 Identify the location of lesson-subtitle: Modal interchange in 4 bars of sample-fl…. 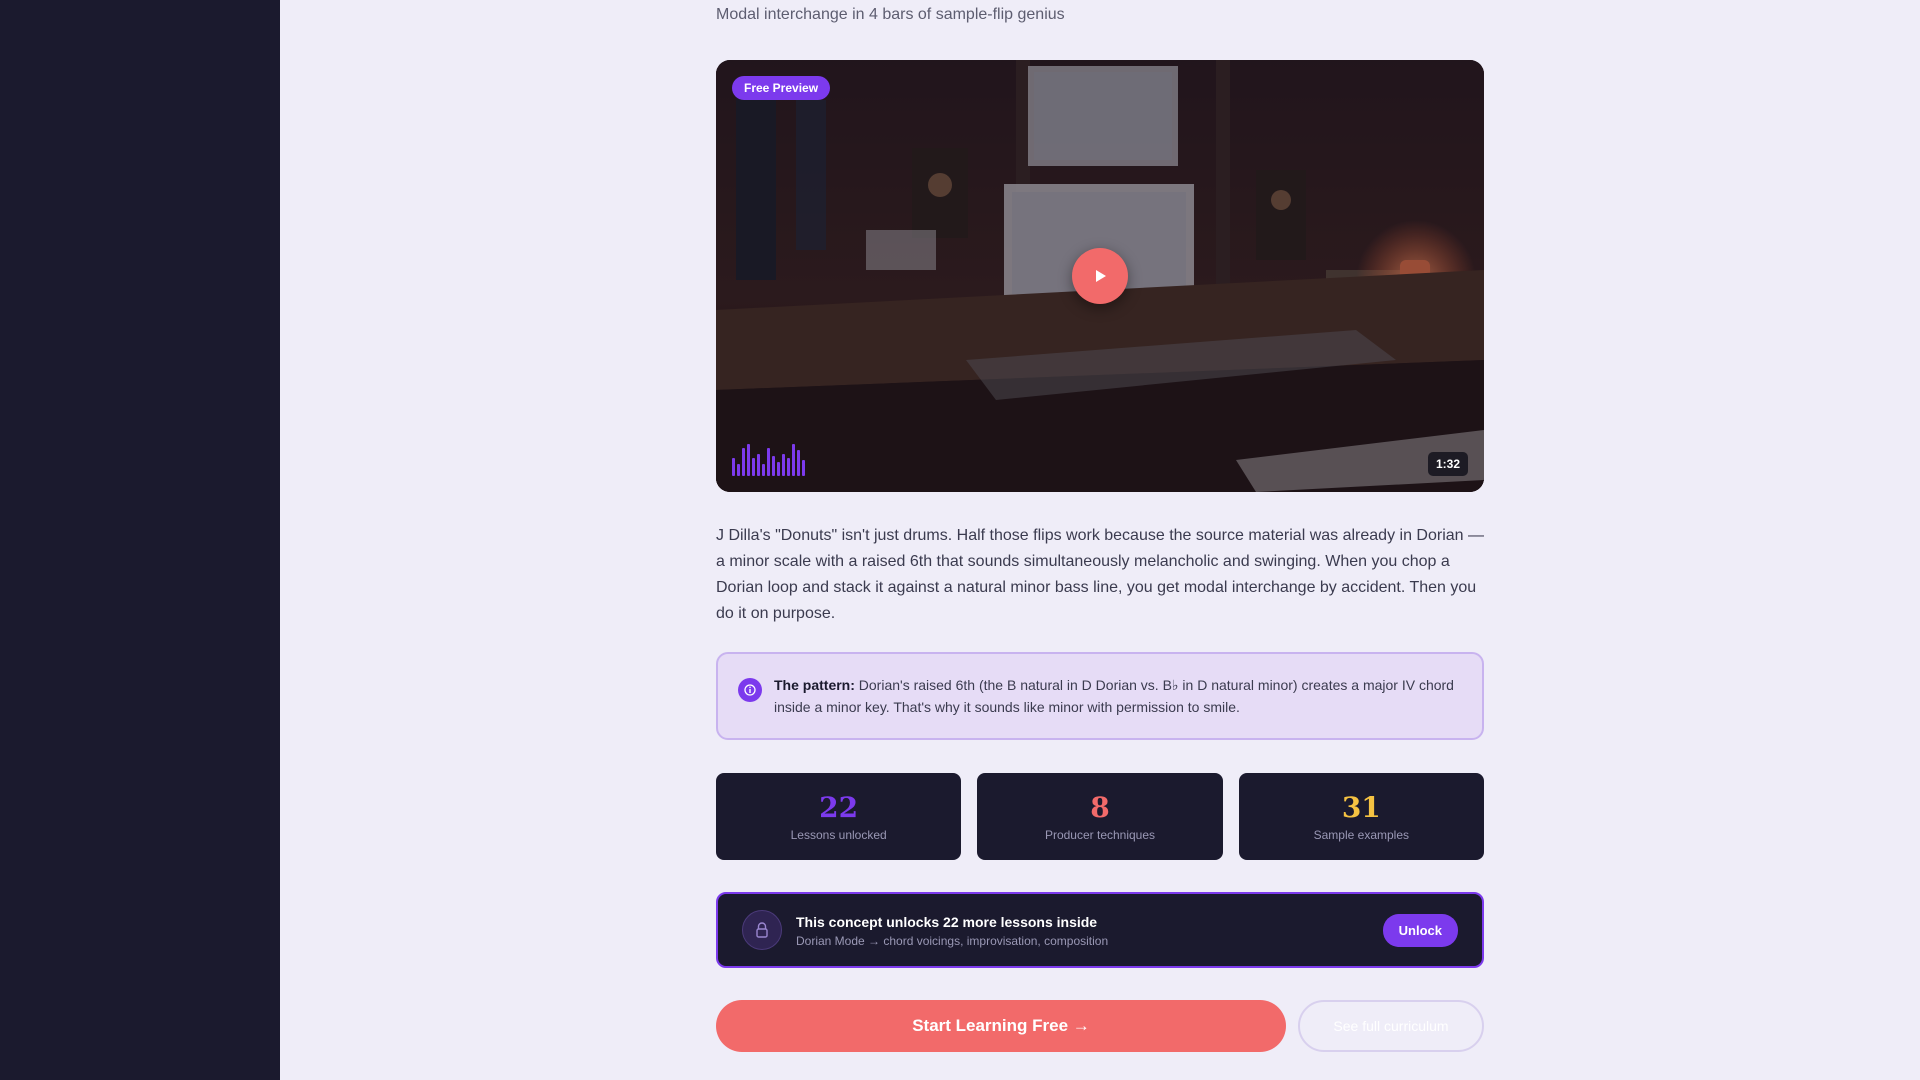
(890, 14).